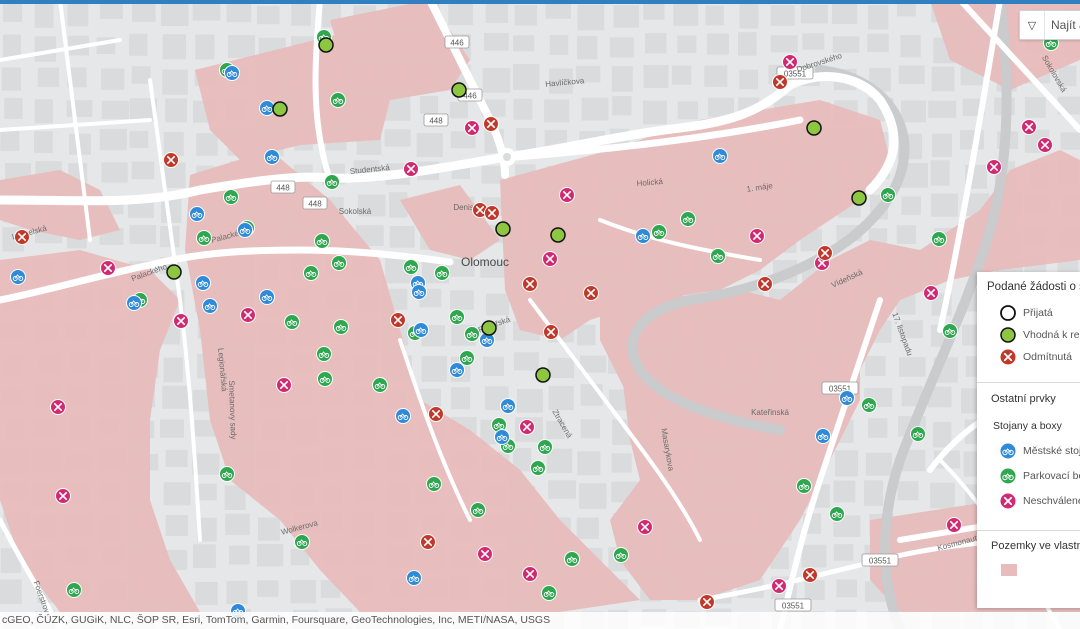  I want to click on search-source-dropdown: ▽, so click(1032, 25).